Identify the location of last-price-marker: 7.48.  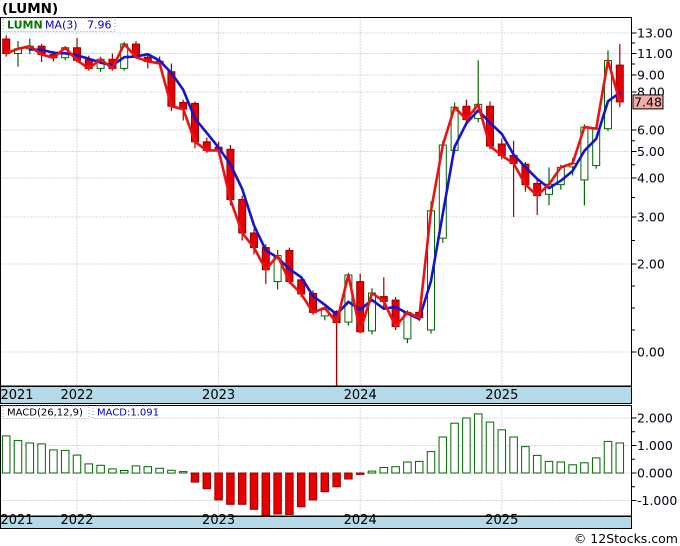
(648, 102).